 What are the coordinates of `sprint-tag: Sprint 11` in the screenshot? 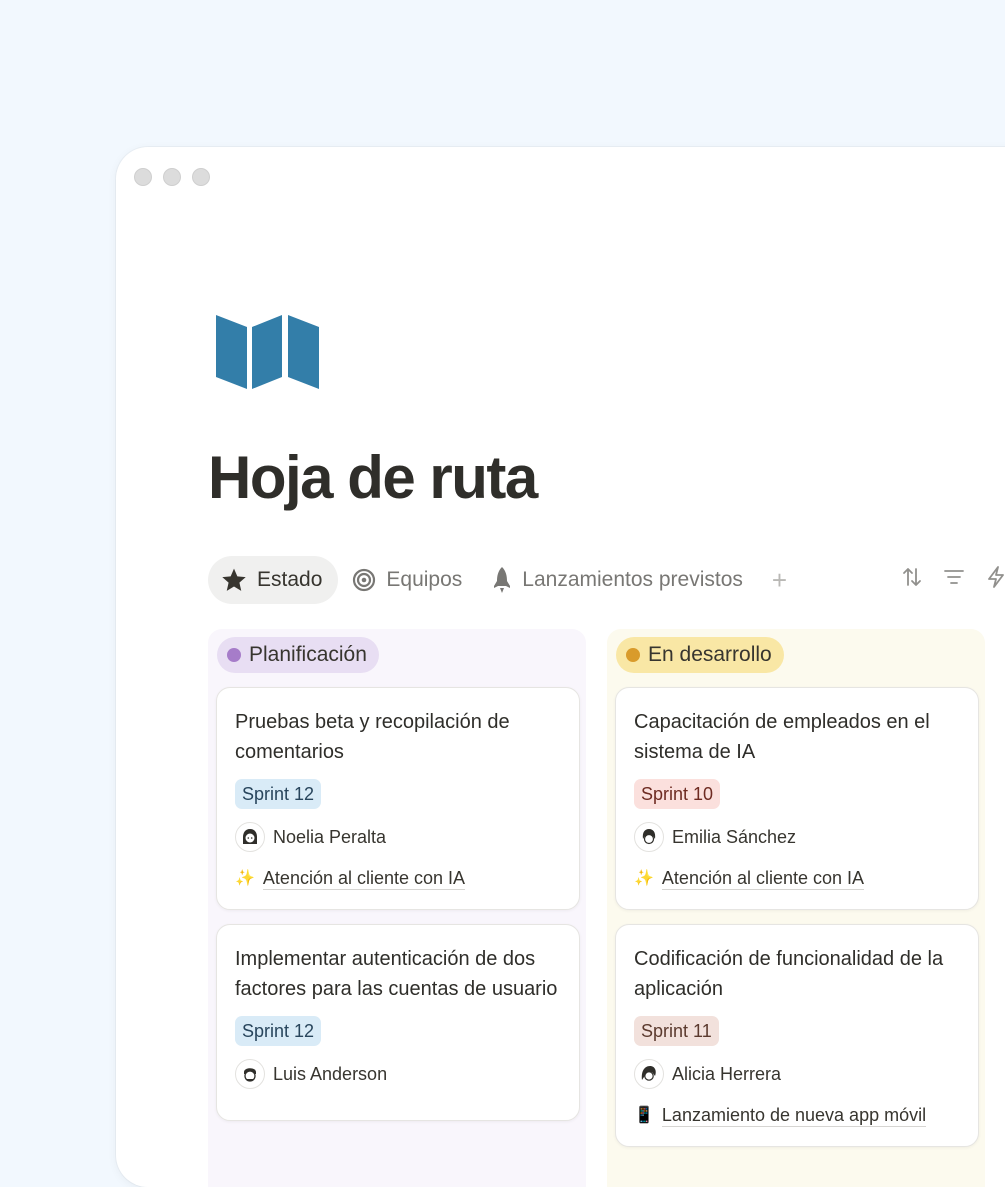 It's located at (676, 1031).